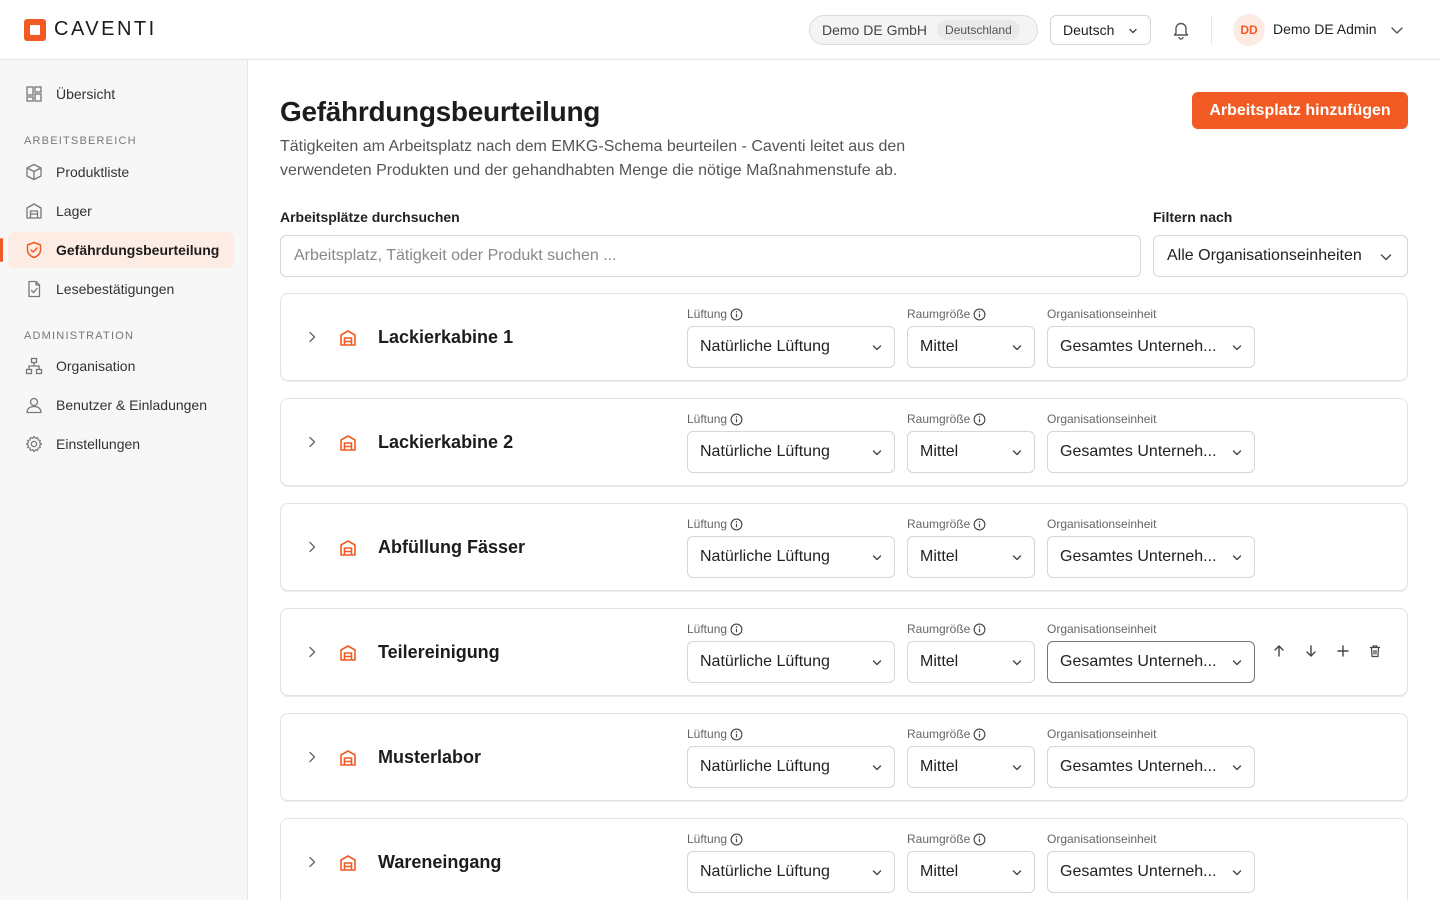  What do you see at coordinates (1300, 110) in the screenshot?
I see `add-workplace-button: Arbeitsplatz hinzufügen` at bounding box center [1300, 110].